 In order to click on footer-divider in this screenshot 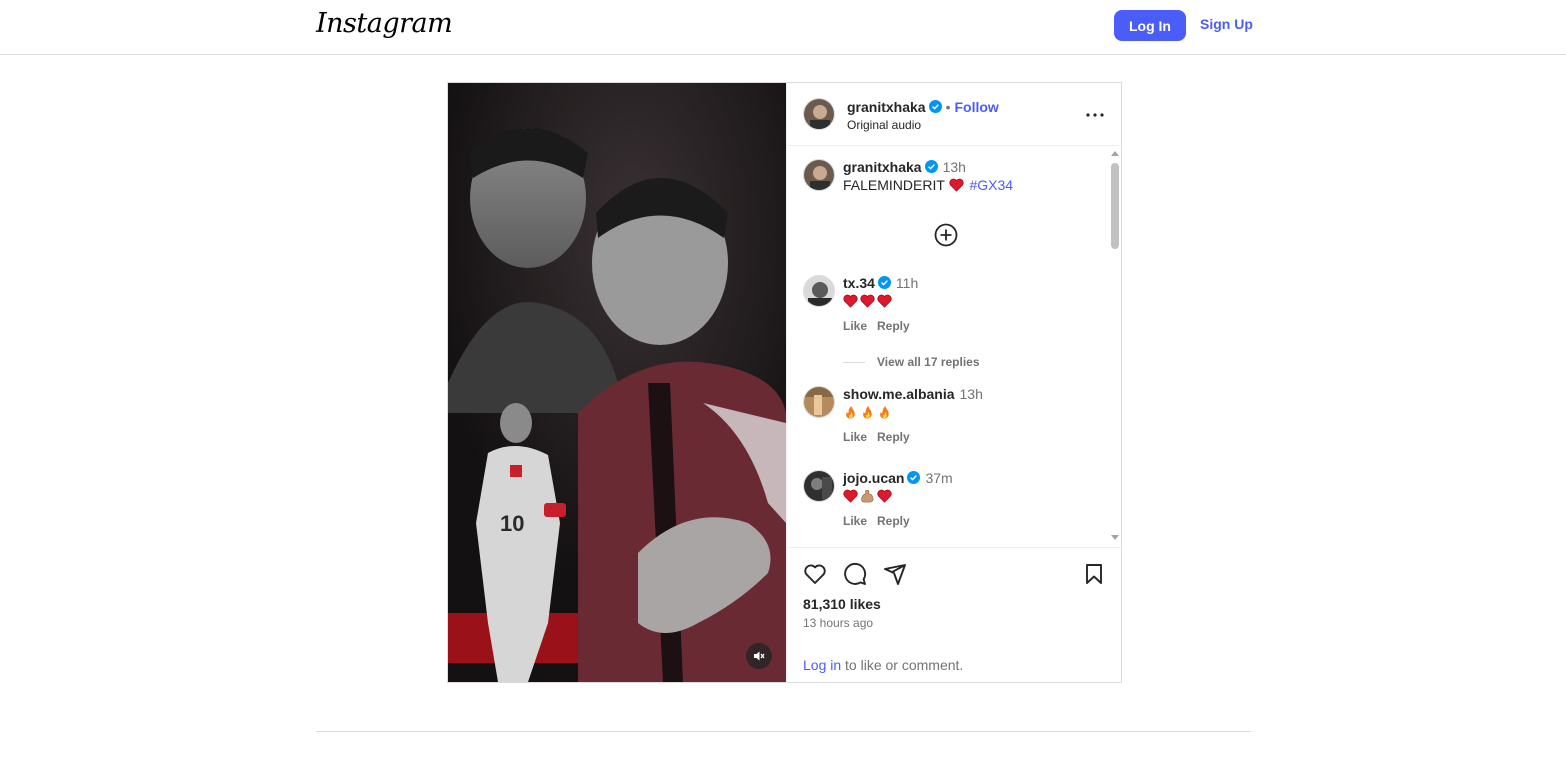, I will do `click(783, 731)`.